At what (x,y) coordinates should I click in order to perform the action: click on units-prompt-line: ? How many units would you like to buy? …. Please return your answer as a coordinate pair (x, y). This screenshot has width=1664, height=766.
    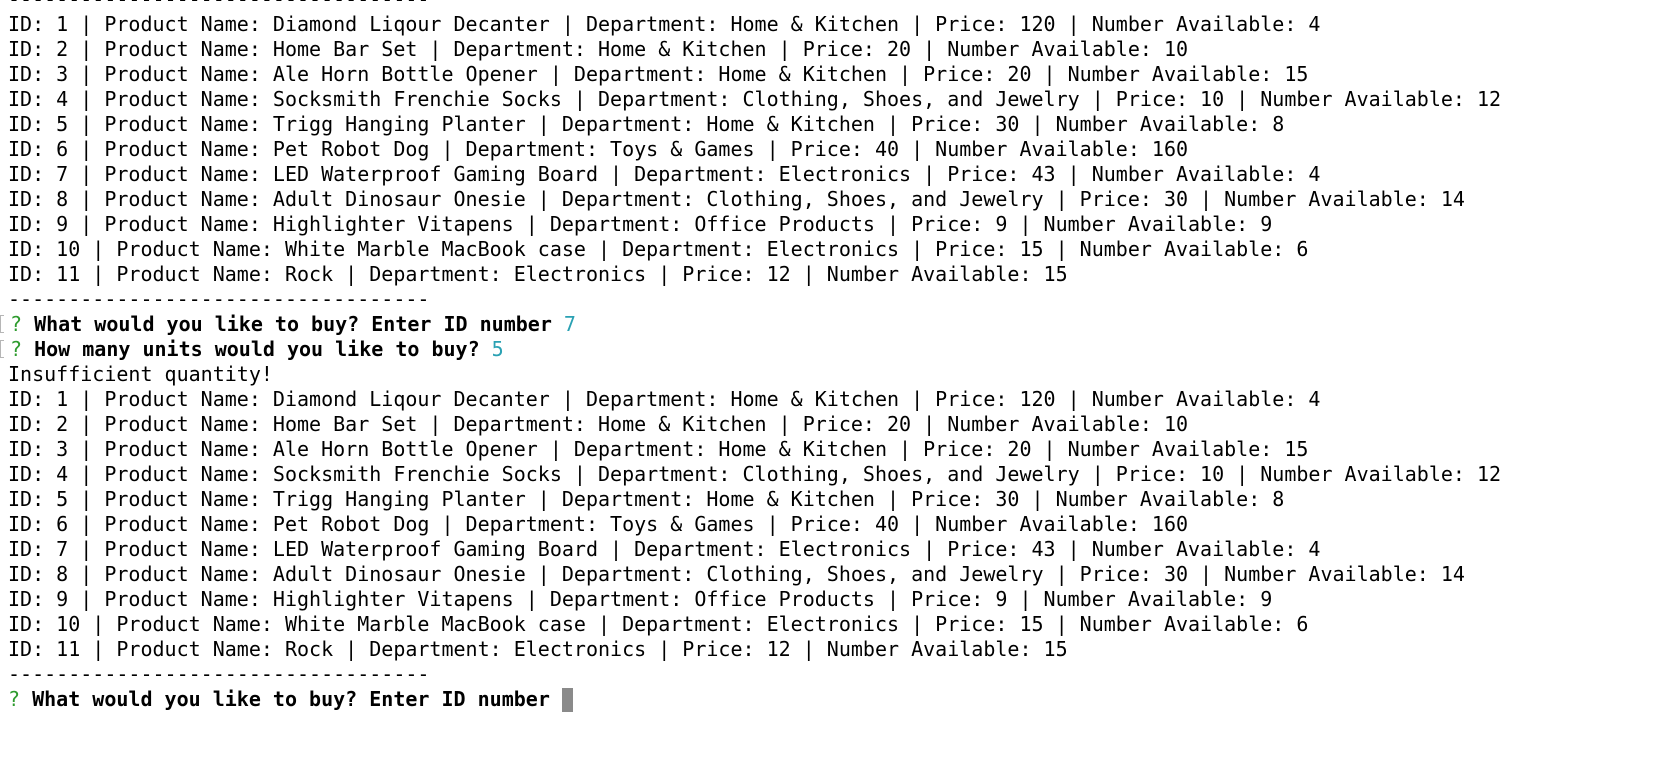
    Looking at the image, I should click on (832, 349).